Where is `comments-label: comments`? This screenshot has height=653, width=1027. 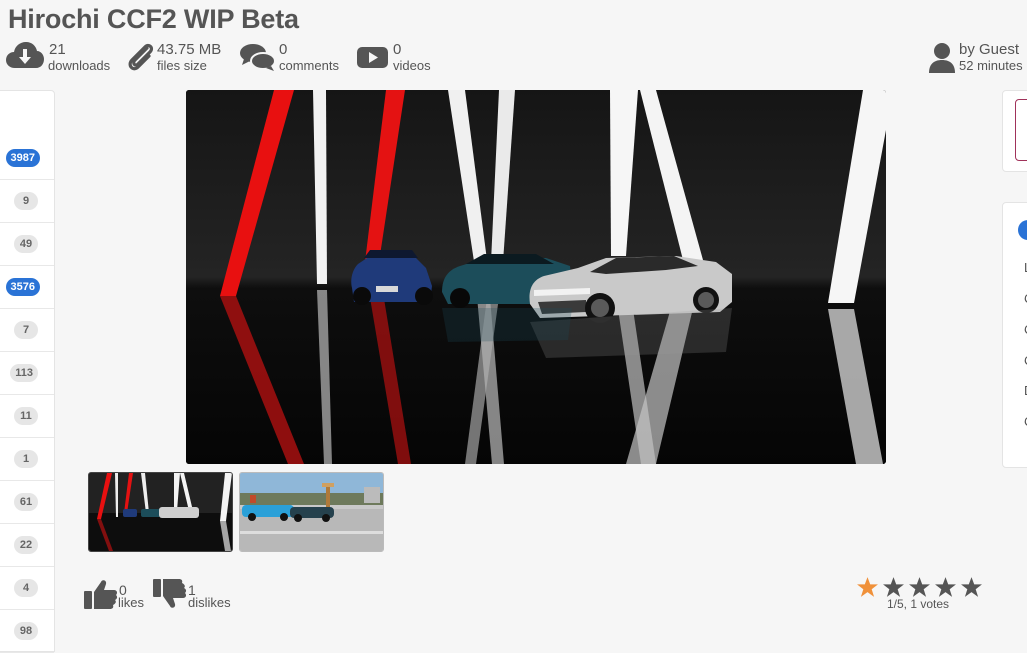 comments-label: comments is located at coordinates (309, 65).